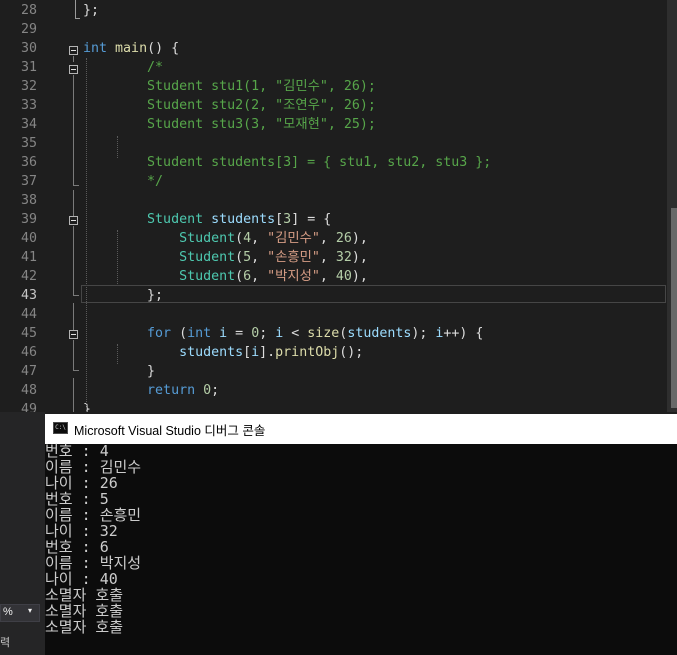 The image size is (677, 655). Describe the element at coordinates (77, 547) in the screenshot. I see `console-output-line: 번호 : 6` at that location.